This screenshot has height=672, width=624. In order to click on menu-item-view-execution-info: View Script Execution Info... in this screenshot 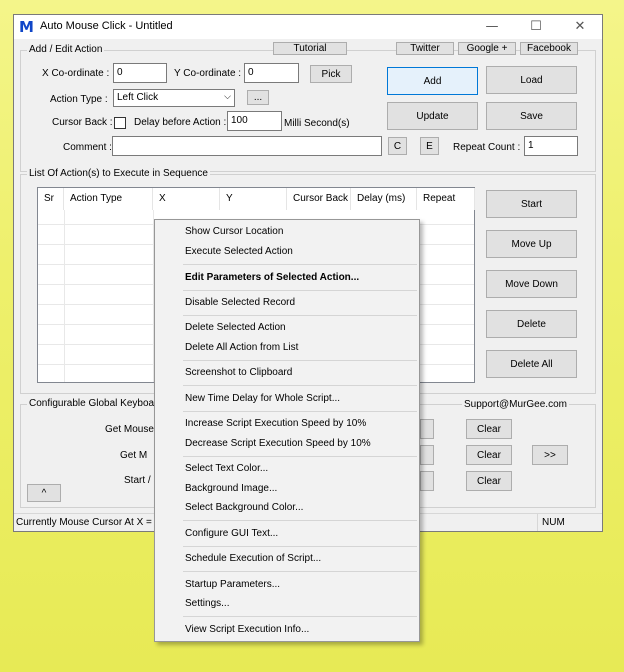, I will do `click(247, 629)`.